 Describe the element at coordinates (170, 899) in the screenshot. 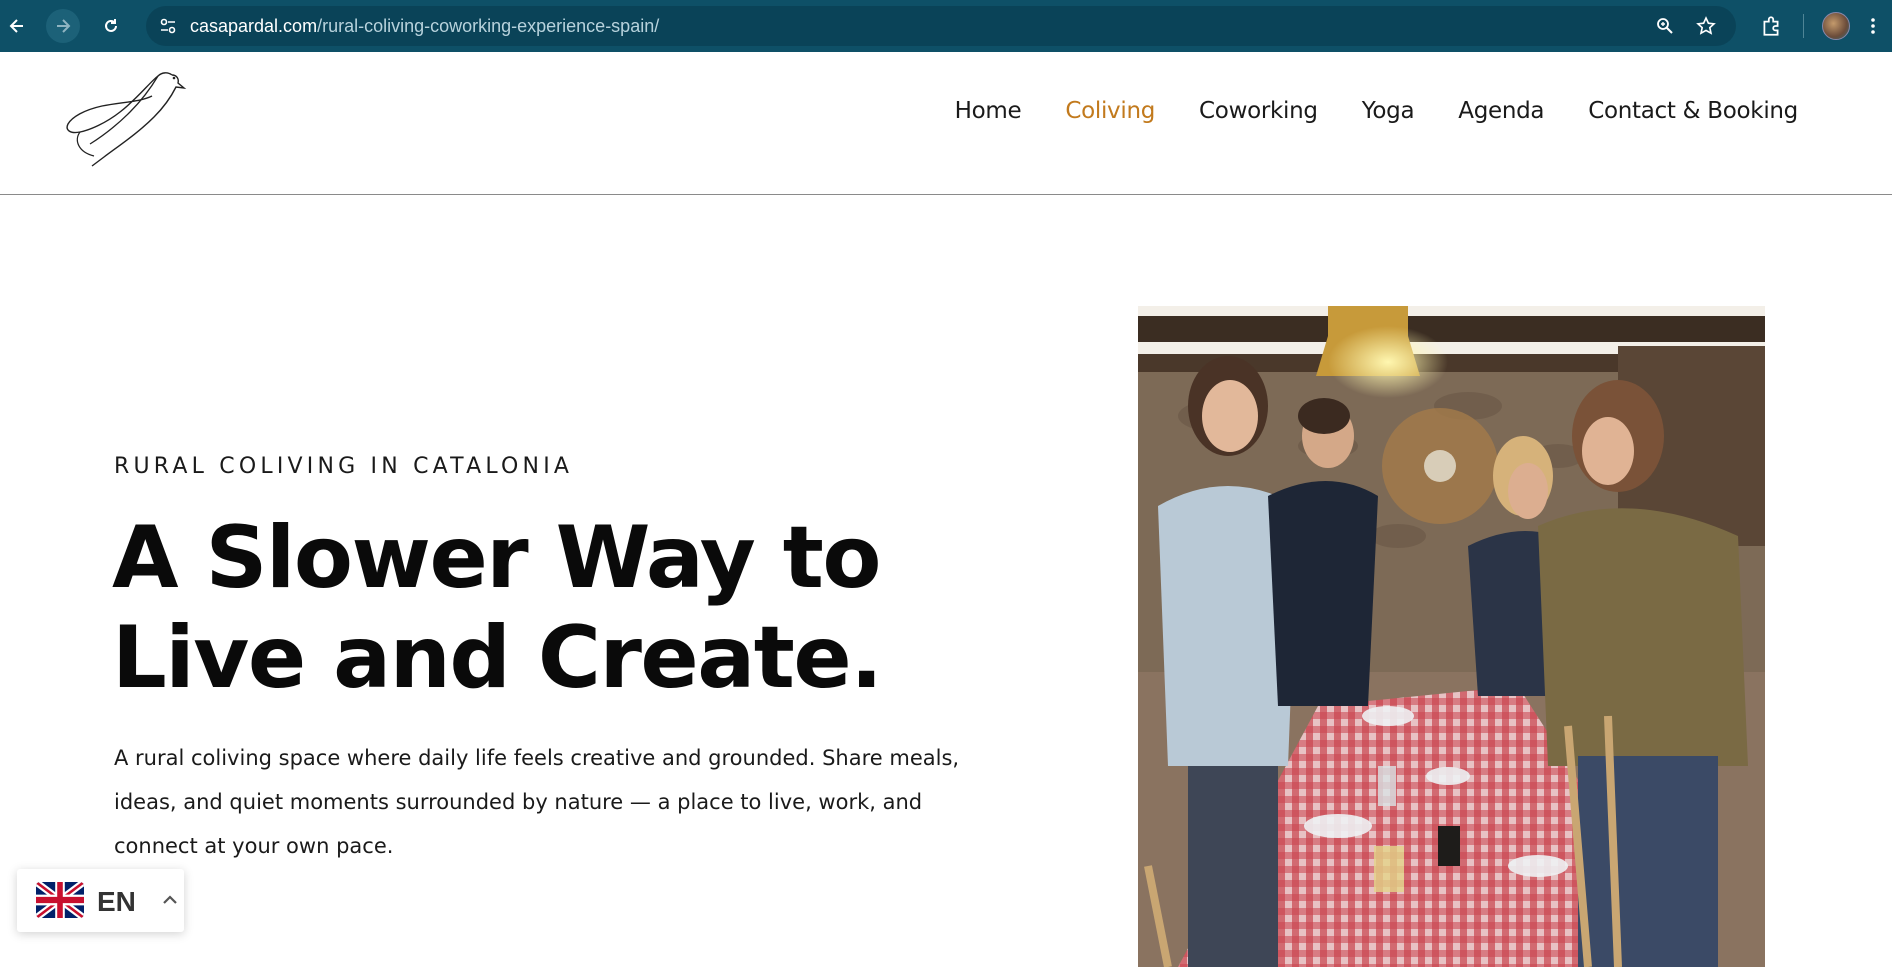

I see `chevron-up-icon` at that location.